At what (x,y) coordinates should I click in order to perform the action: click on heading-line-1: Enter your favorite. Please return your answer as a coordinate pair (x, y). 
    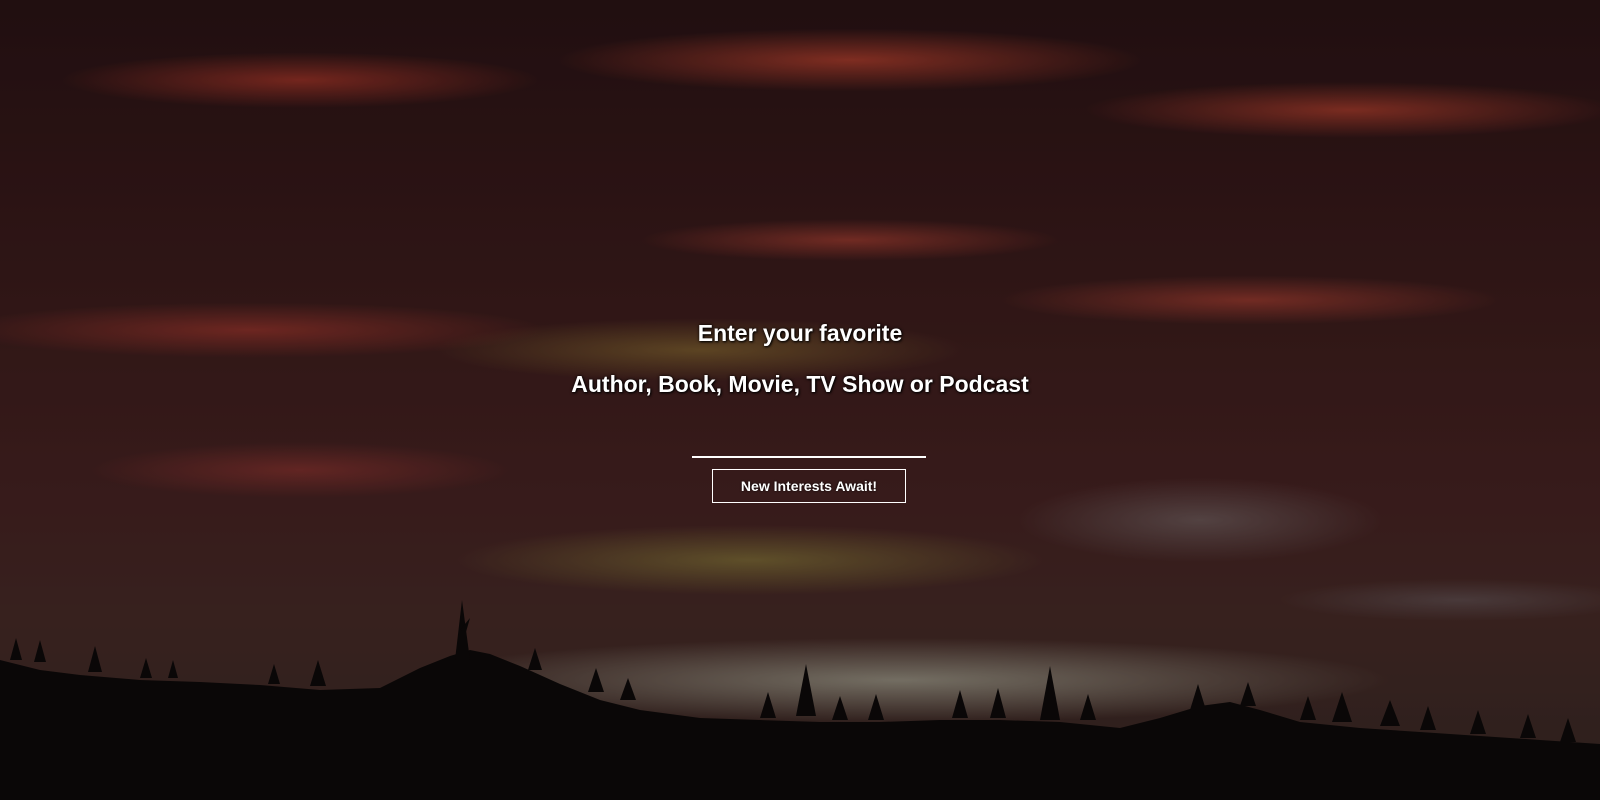
    Looking at the image, I should click on (800, 333).